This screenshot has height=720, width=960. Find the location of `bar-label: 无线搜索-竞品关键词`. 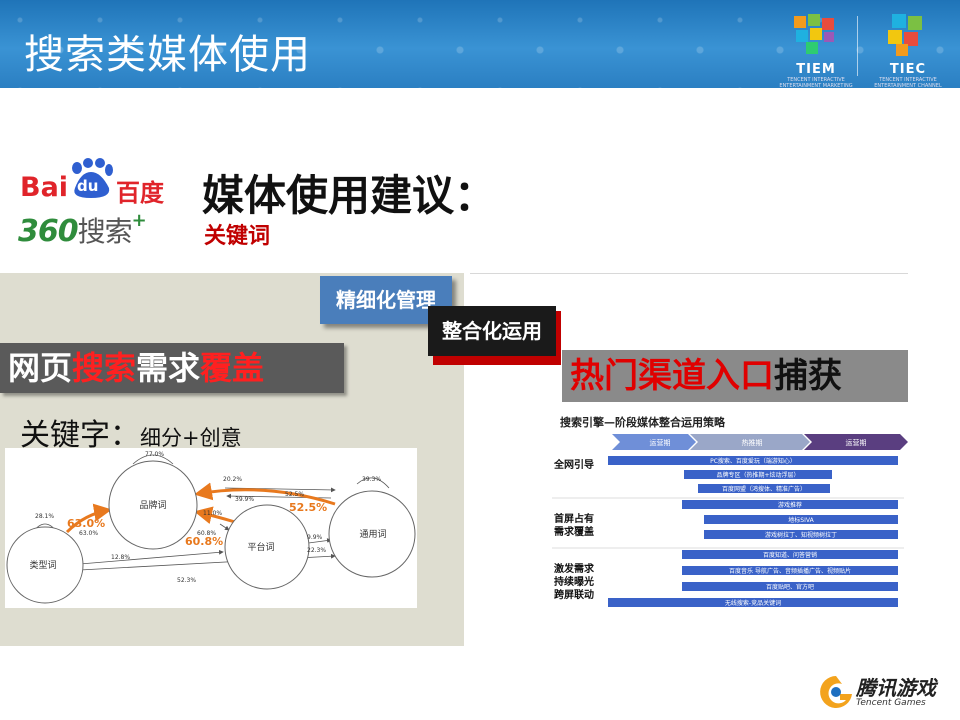

bar-label: 无线搜索-竞品关键词 is located at coordinates (753, 603).